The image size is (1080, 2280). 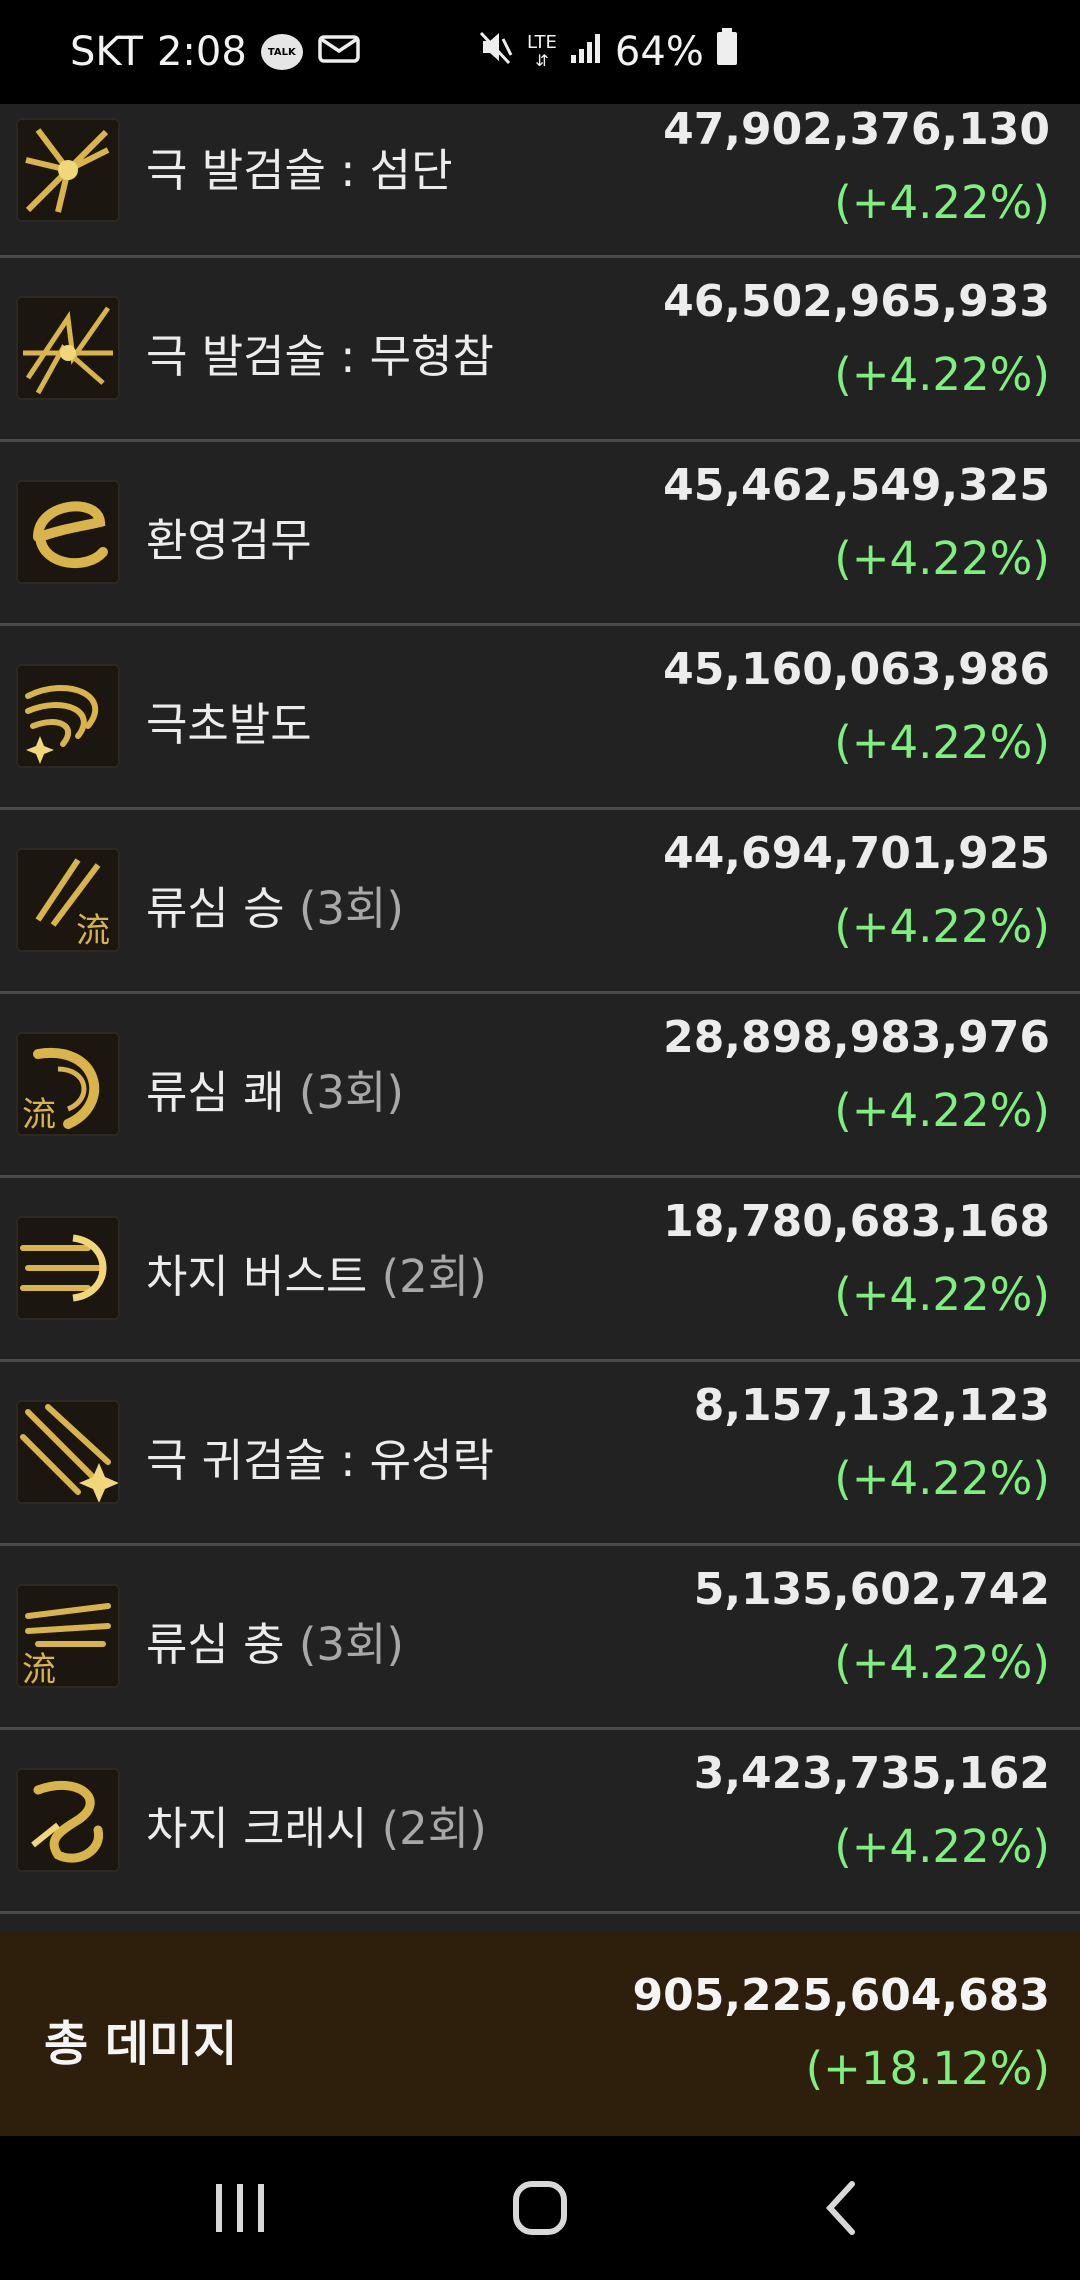 I want to click on skill-name: 극초발도, so click(x=229, y=720).